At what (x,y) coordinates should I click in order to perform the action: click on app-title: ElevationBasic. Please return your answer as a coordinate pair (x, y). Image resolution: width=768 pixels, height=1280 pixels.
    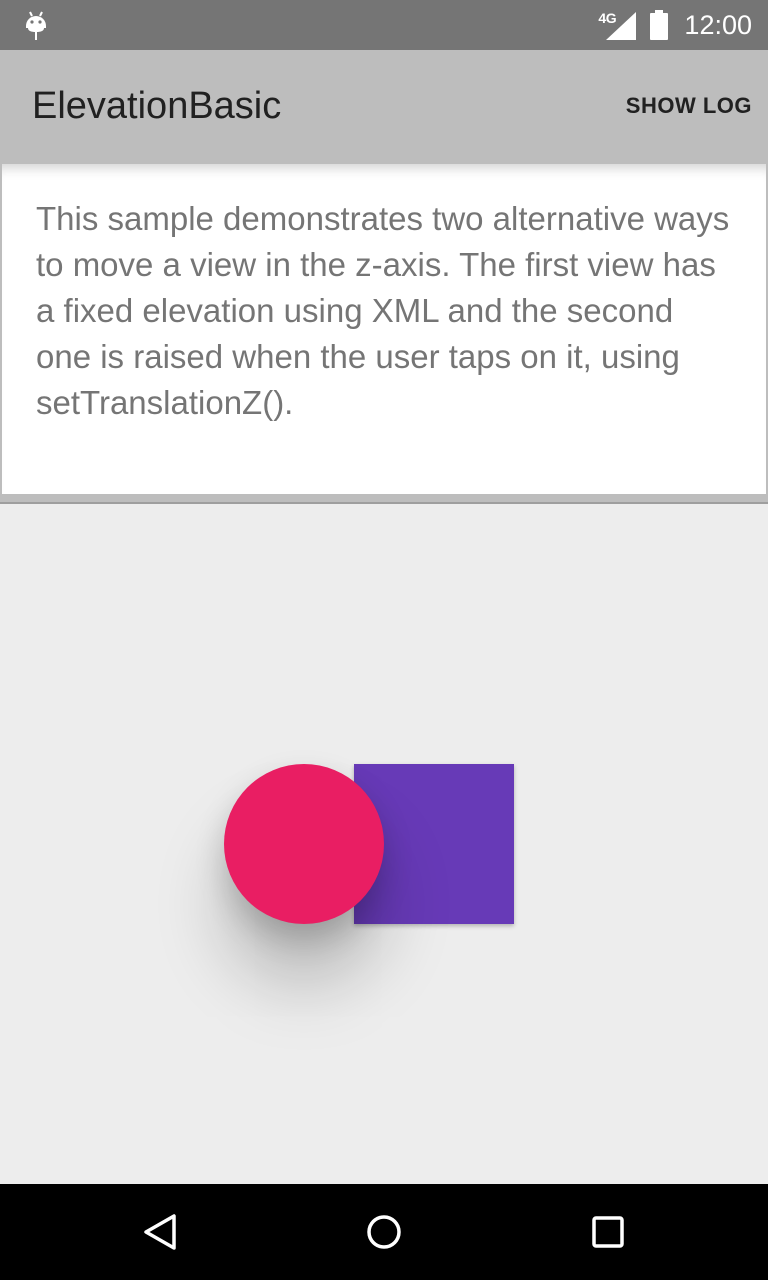
    Looking at the image, I should click on (157, 106).